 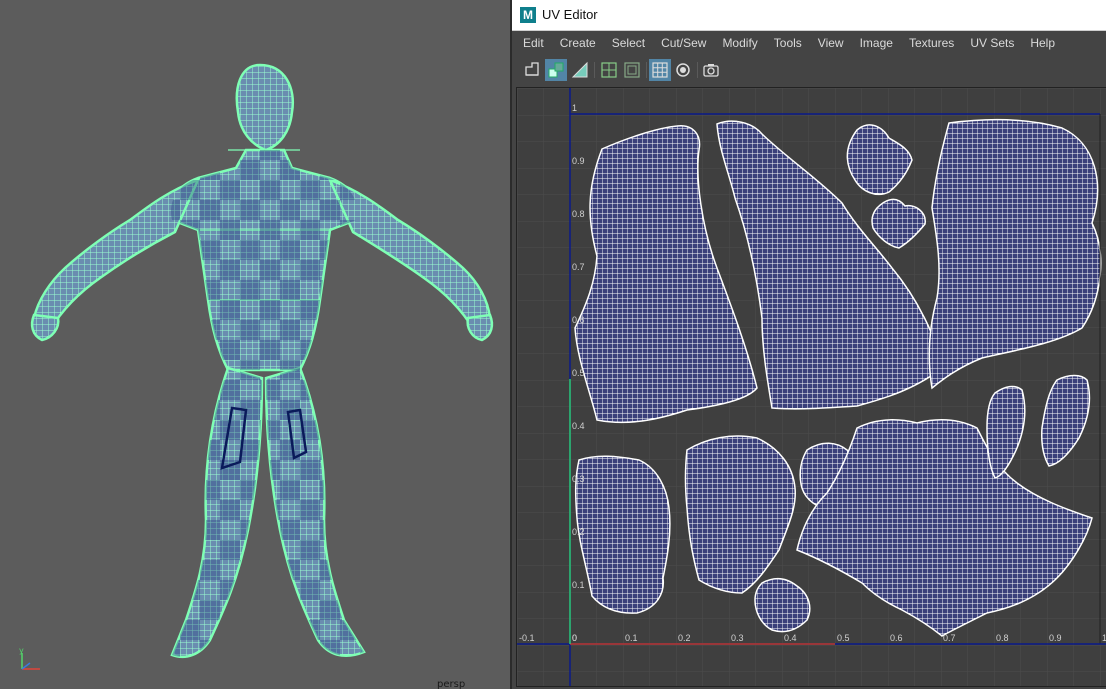 What do you see at coordinates (896, 638) in the screenshot?
I see `x-tick-label: 0.6` at bounding box center [896, 638].